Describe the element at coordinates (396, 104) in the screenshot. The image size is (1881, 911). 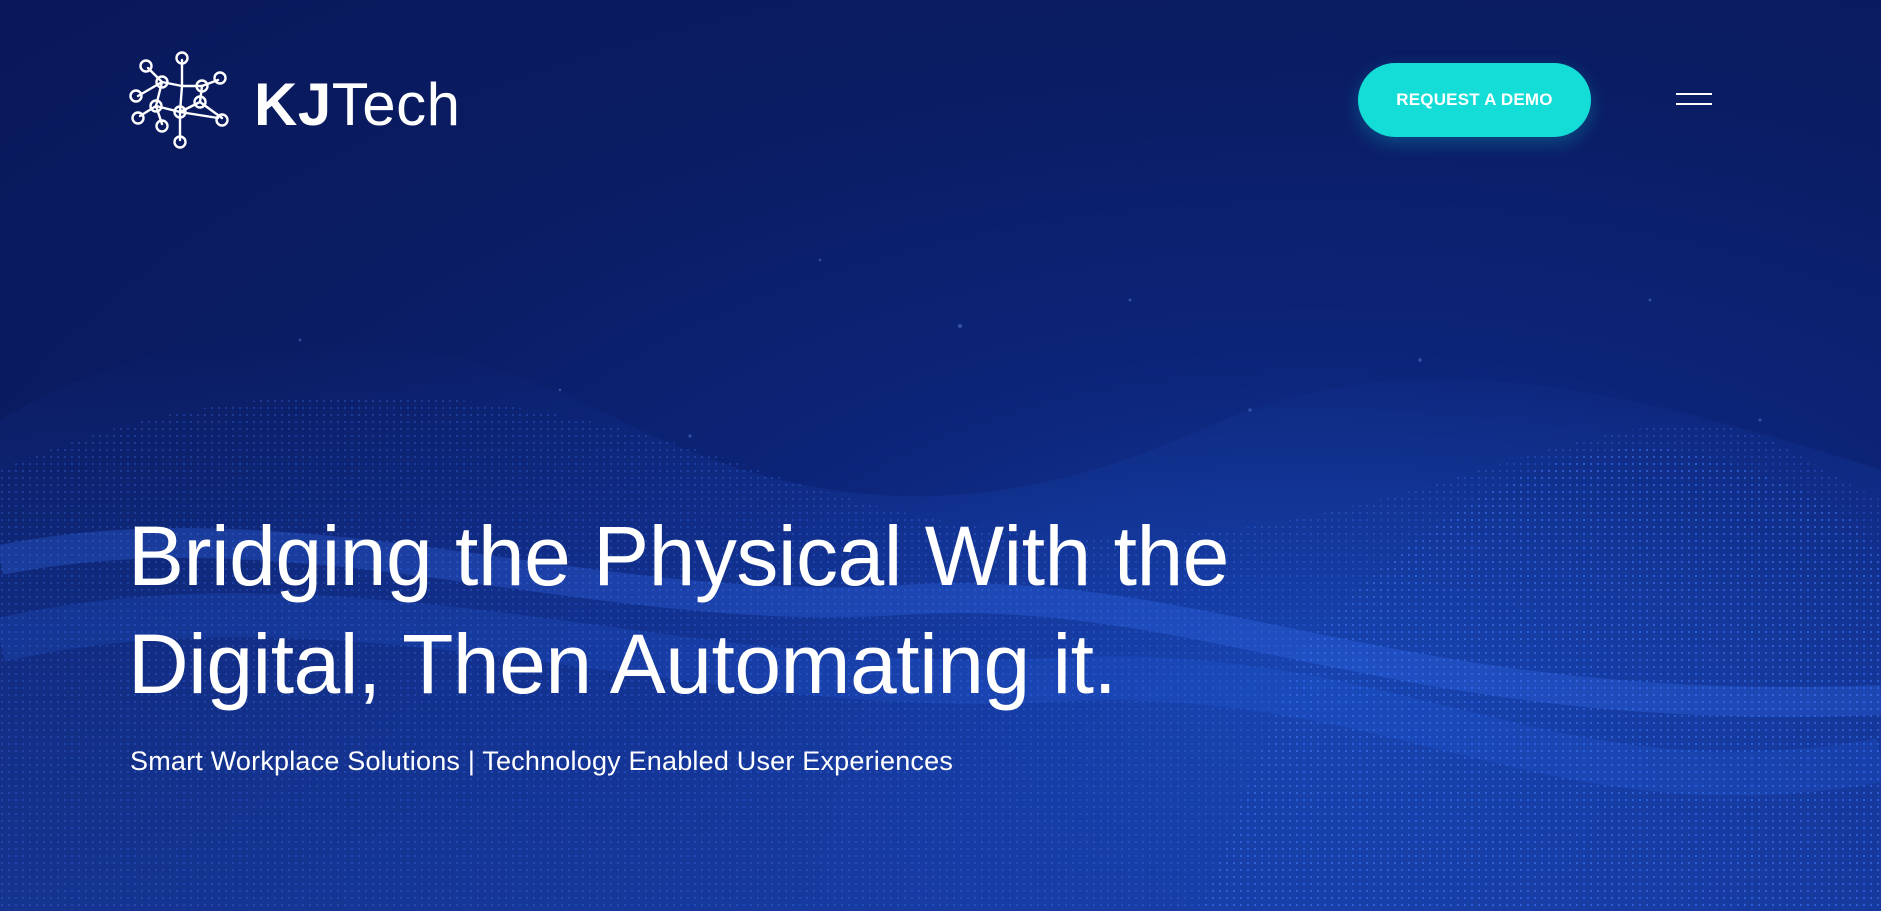
I see `logo-text-light: Tech` at that location.